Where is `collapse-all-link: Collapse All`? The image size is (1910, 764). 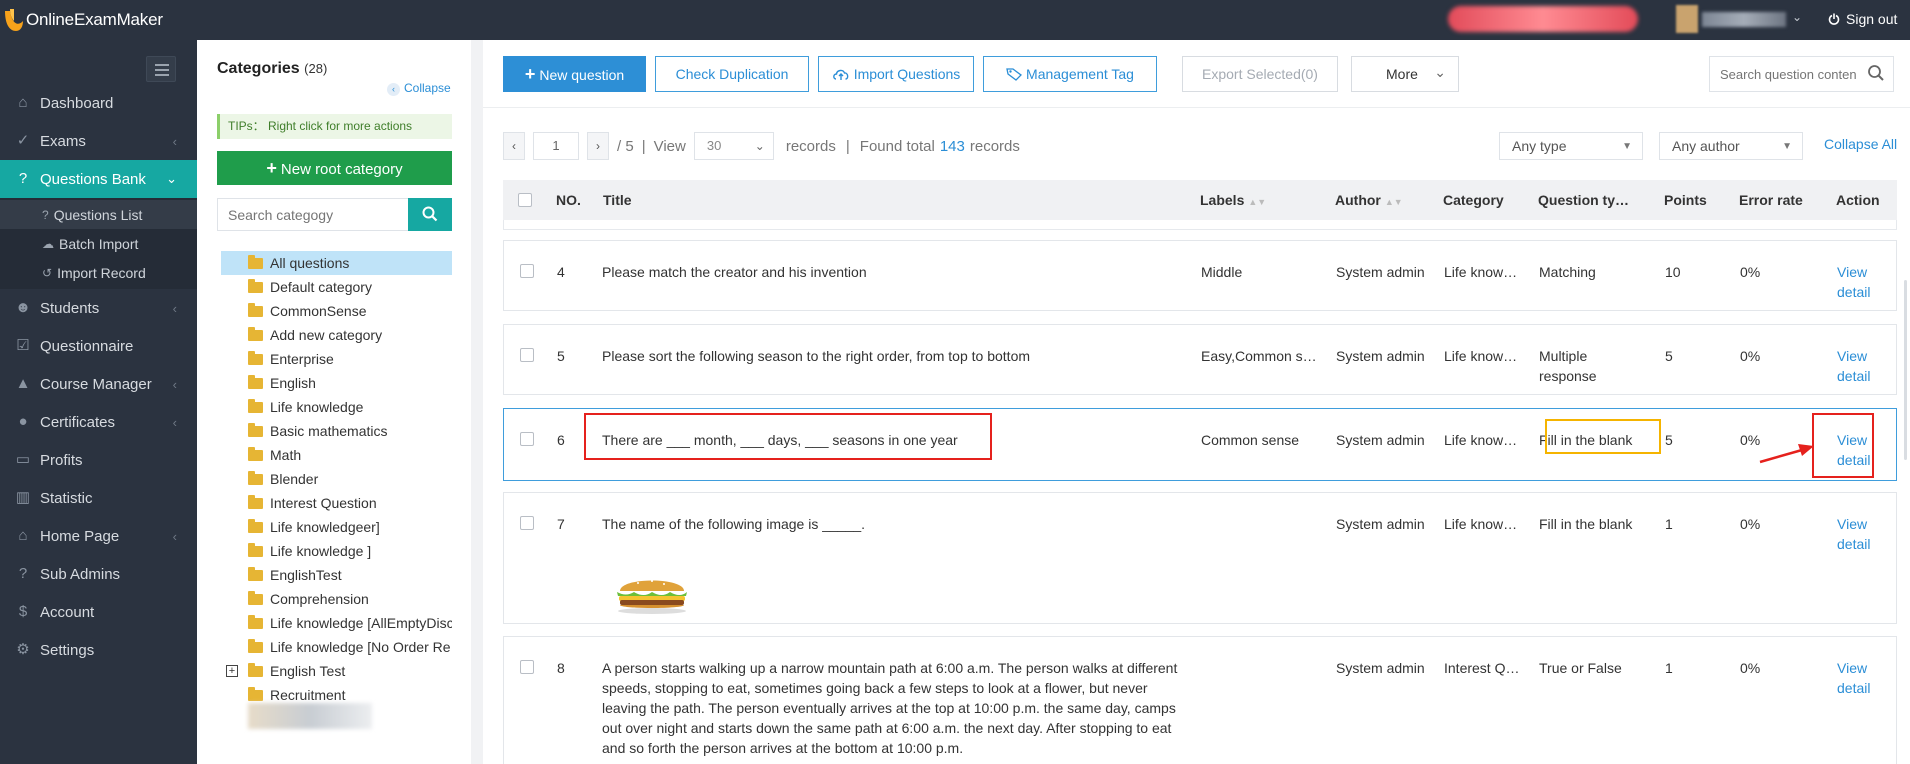
collapse-all-link: Collapse All is located at coordinates (1860, 144).